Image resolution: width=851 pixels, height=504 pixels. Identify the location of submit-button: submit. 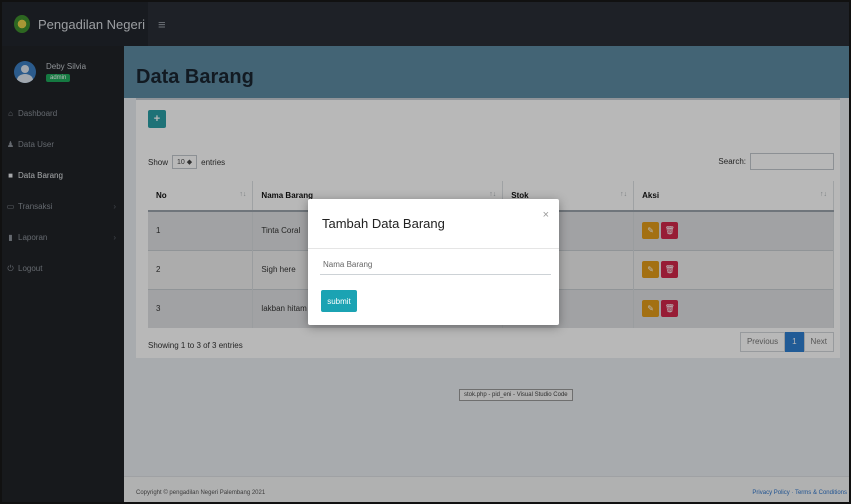
(339, 301).